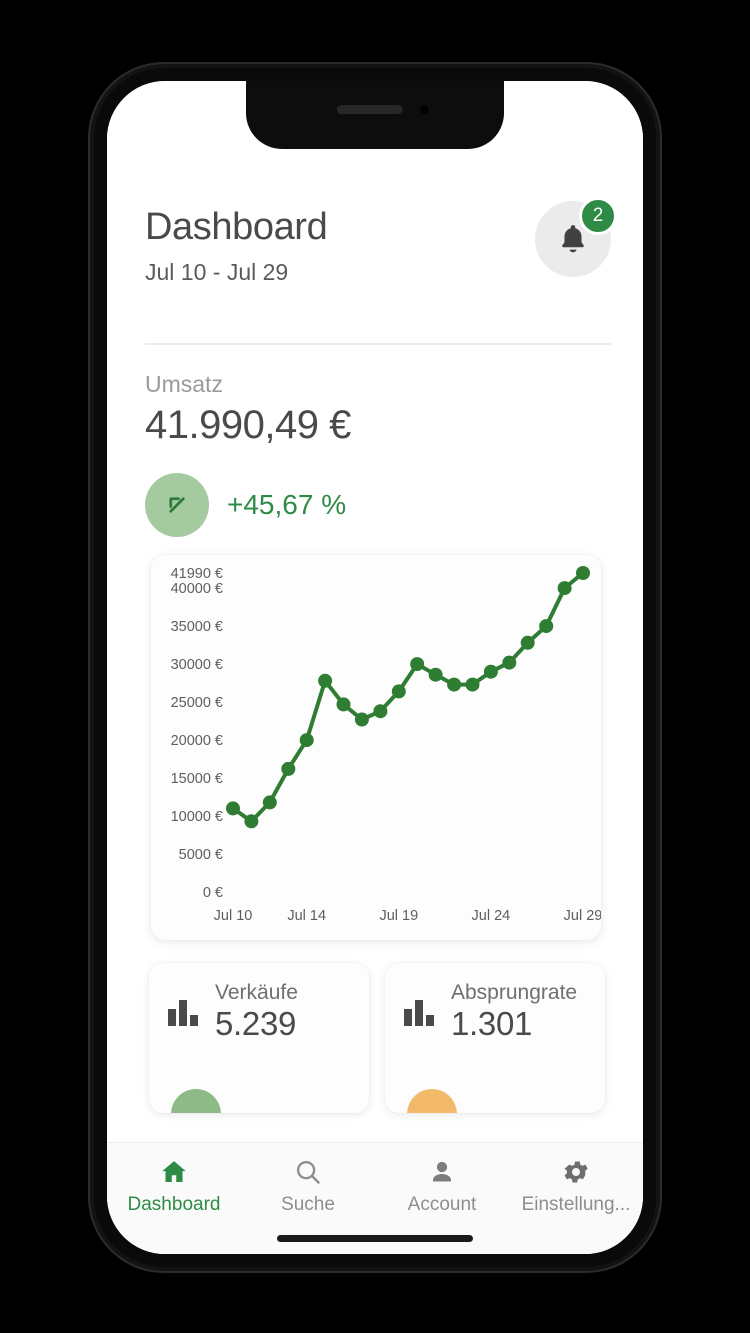 The width and height of the screenshot is (750, 1333). I want to click on stat-card-text: Absprungrate 1.301, so click(514, 1012).